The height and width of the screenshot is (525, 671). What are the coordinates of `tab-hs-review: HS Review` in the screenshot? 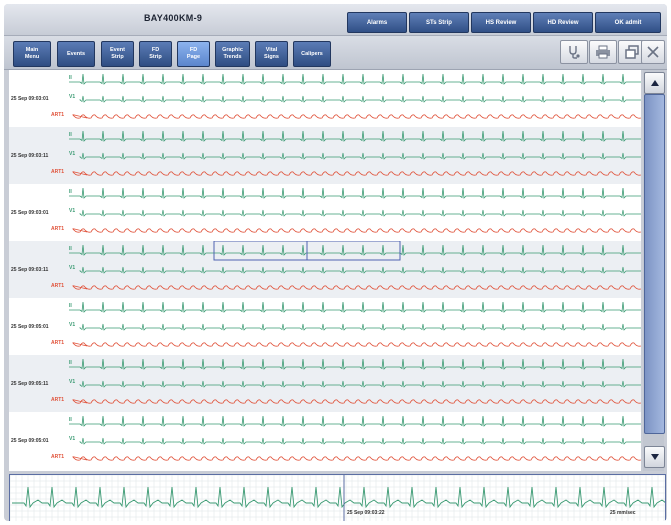 It's located at (501, 22).